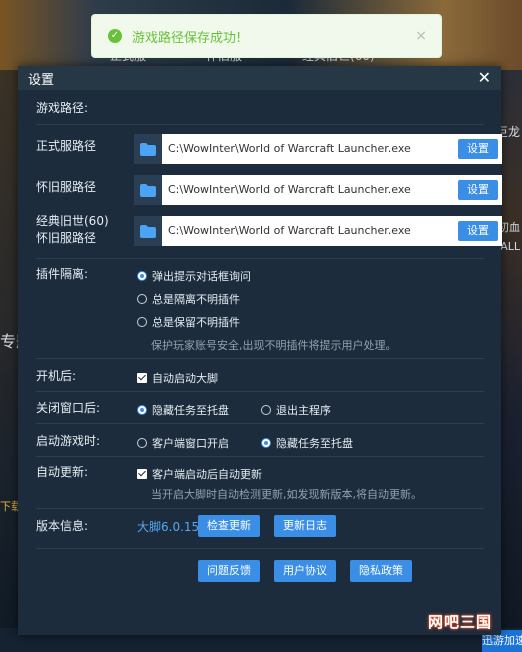 This screenshot has width=522, height=652. Describe the element at coordinates (62, 108) in the screenshot. I see `game-path-heading: 游戏路径:` at that location.